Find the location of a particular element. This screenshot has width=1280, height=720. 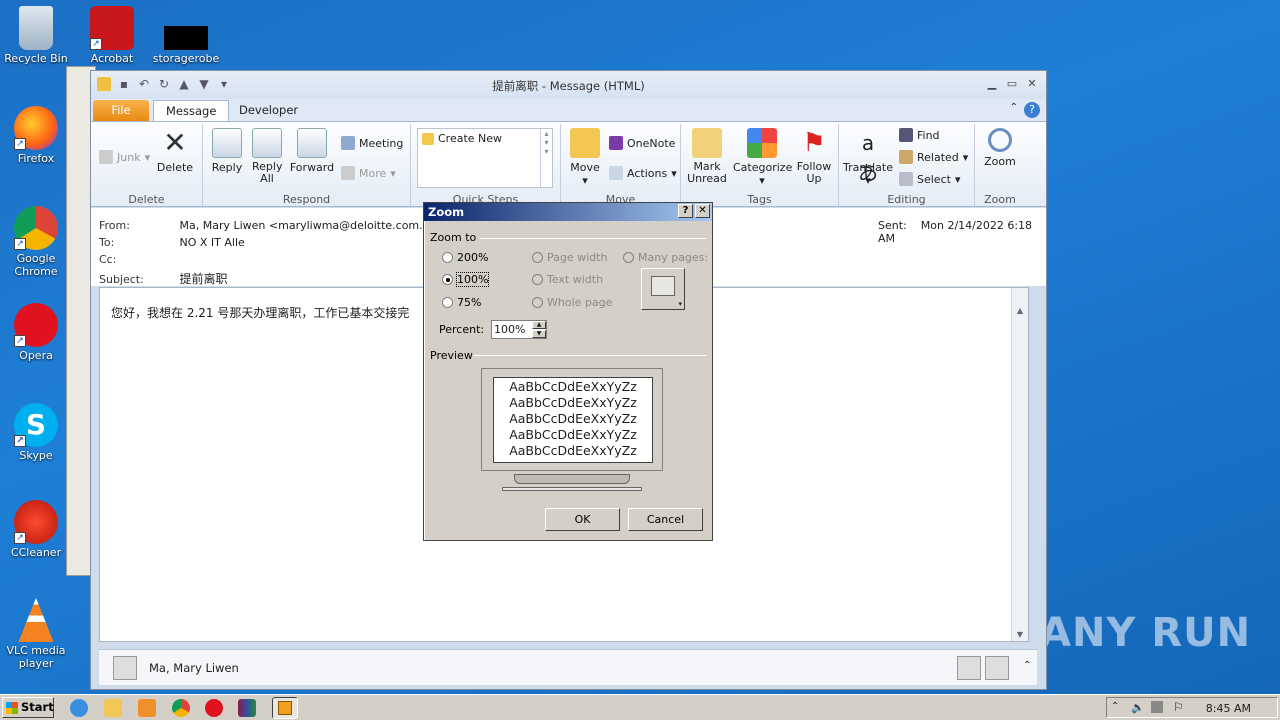

related-button: Related ▾ is located at coordinates (933, 157).